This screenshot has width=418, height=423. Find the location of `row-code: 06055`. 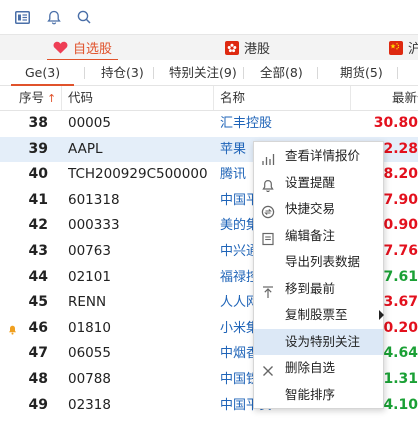

row-code: 06055 is located at coordinates (89, 353).